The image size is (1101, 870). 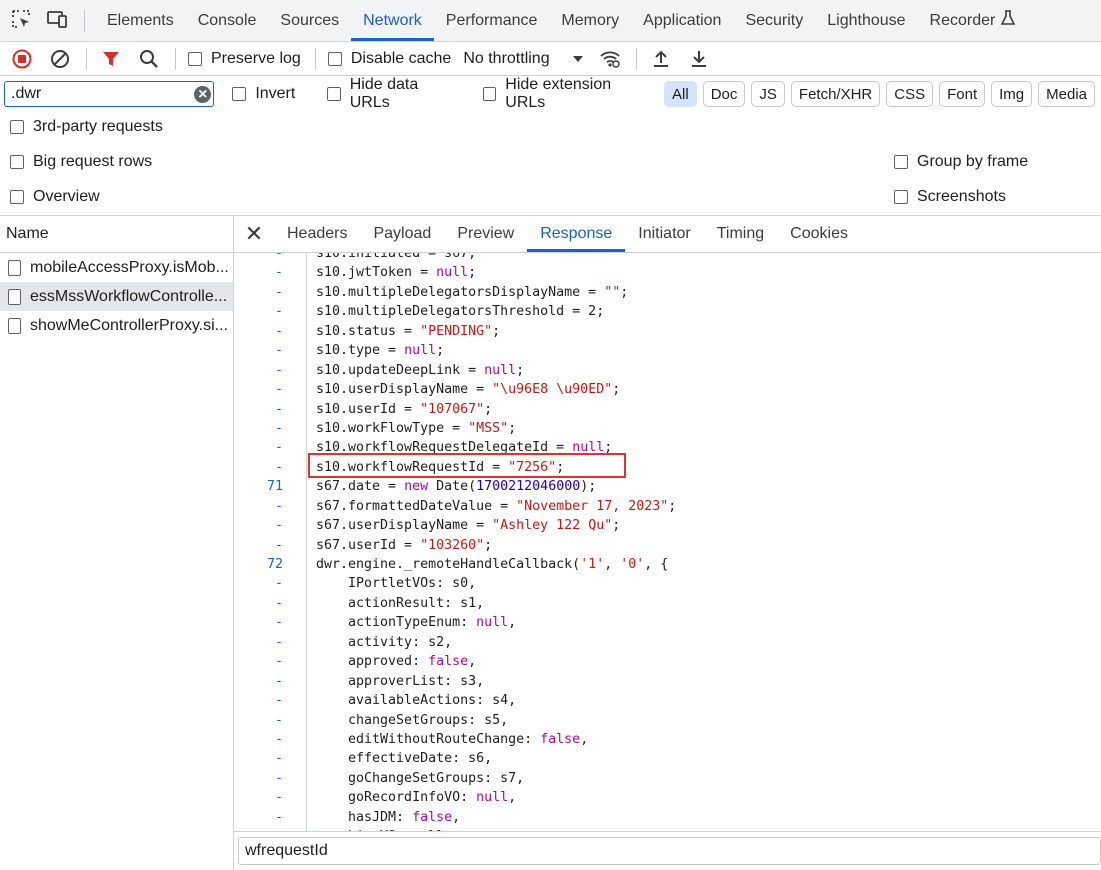 I want to click on tab-security: Security, so click(x=774, y=20).